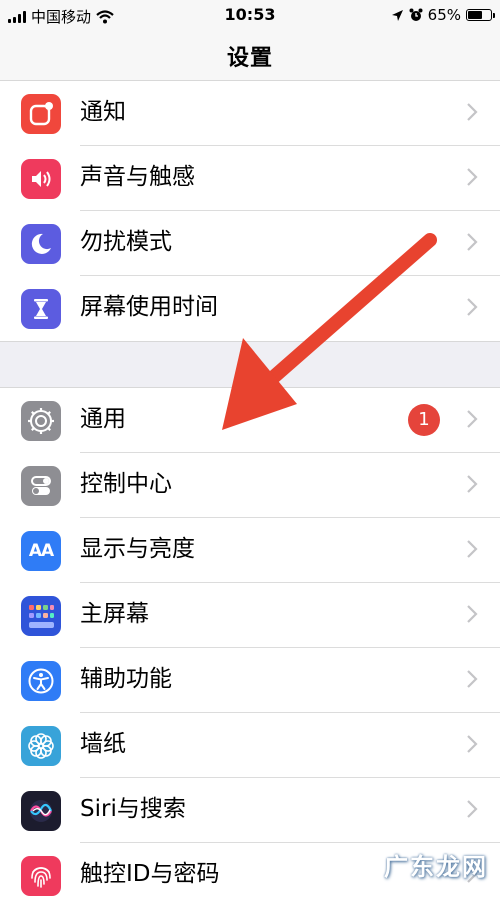 The image size is (500, 908). Describe the element at coordinates (250, 113) in the screenshot. I see `settings-row-notifications: 通知` at that location.